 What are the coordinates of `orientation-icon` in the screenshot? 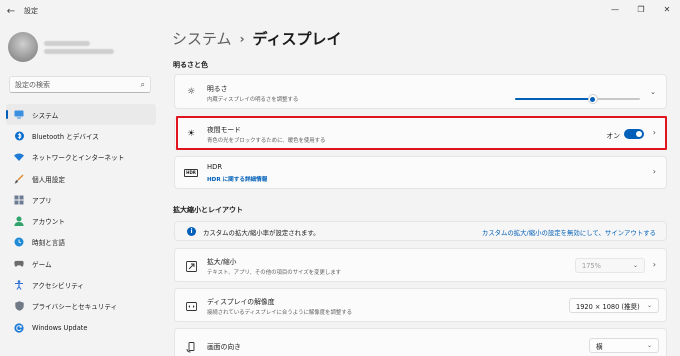 It's located at (191, 347).